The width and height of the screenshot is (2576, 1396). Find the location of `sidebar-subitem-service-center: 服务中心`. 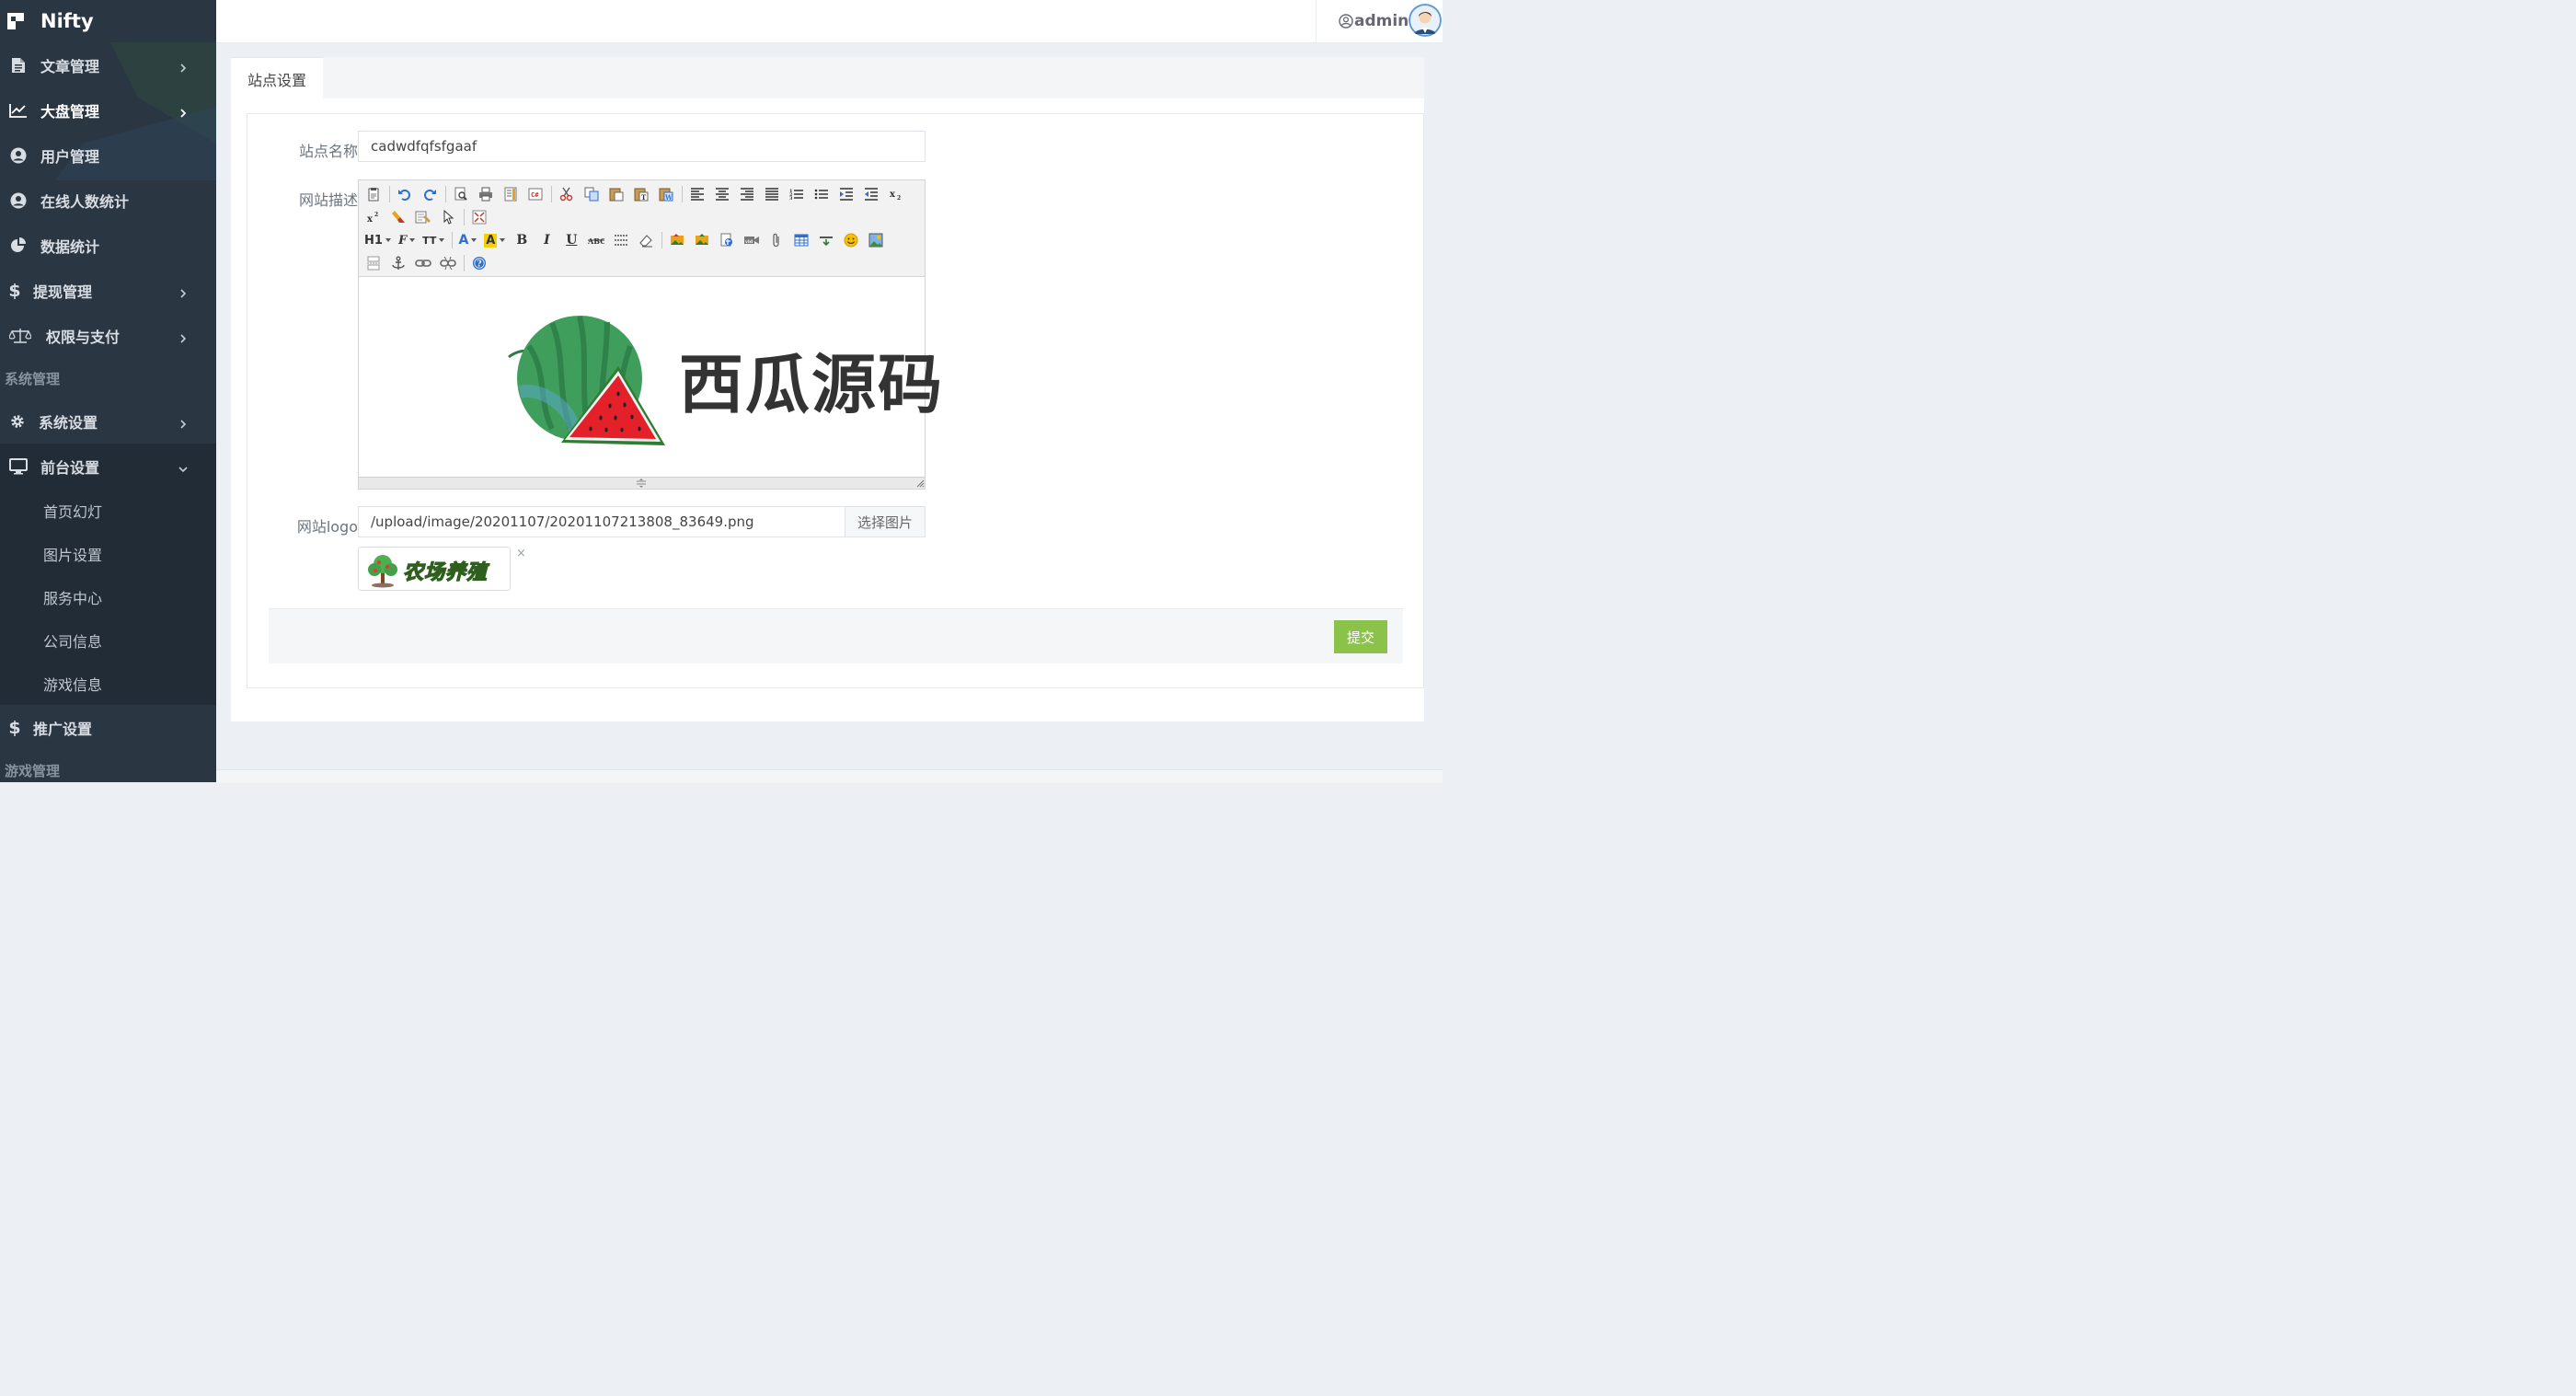

sidebar-subitem-service-center: 服务中心 is located at coordinates (108, 596).